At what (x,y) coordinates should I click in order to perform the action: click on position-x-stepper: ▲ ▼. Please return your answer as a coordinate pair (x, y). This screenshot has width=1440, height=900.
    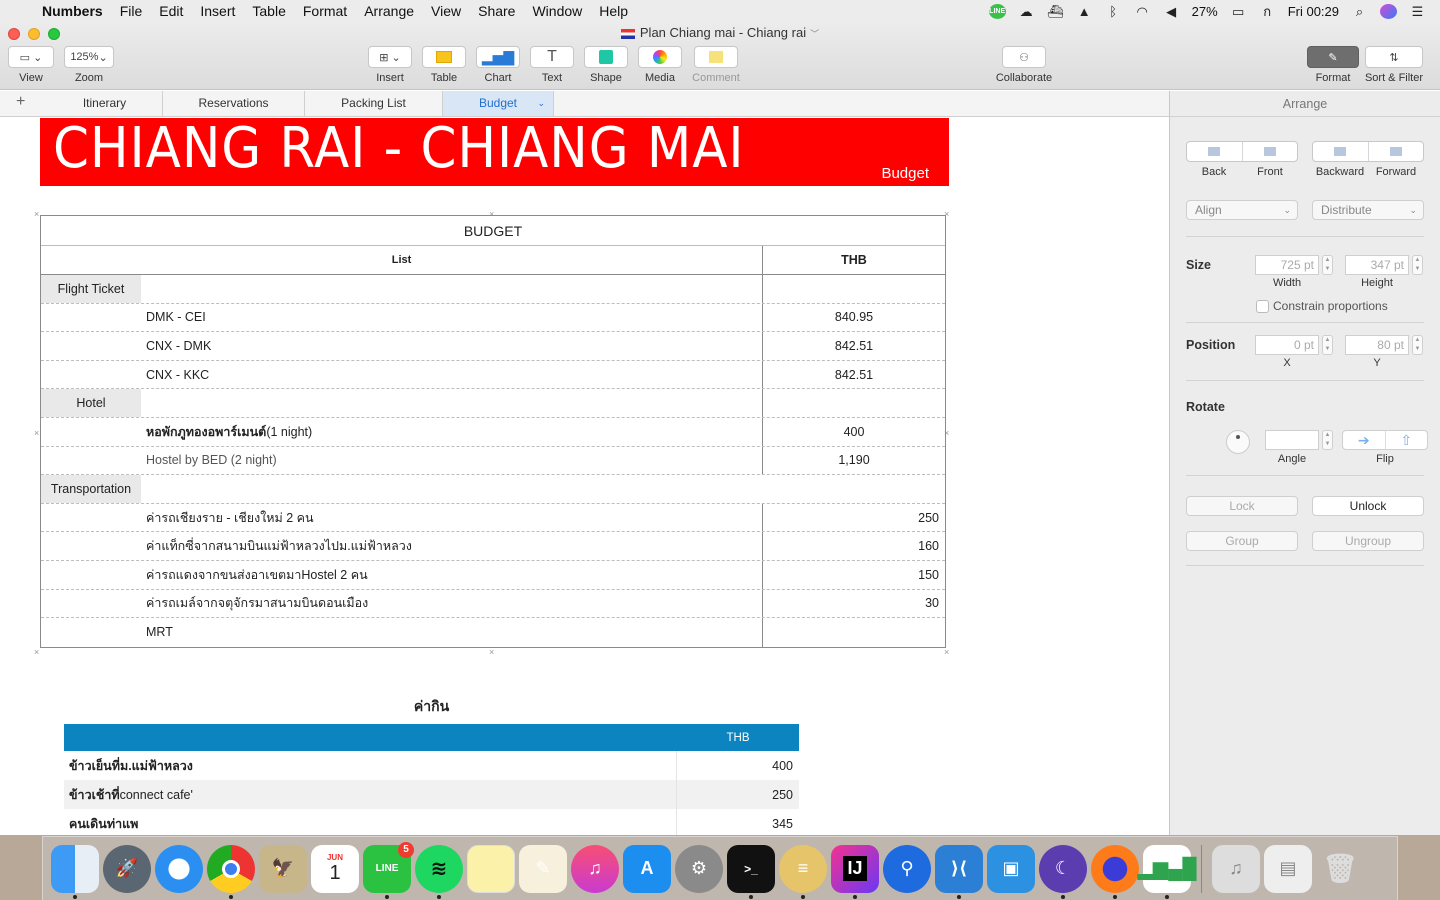
    Looking at the image, I should click on (1327, 345).